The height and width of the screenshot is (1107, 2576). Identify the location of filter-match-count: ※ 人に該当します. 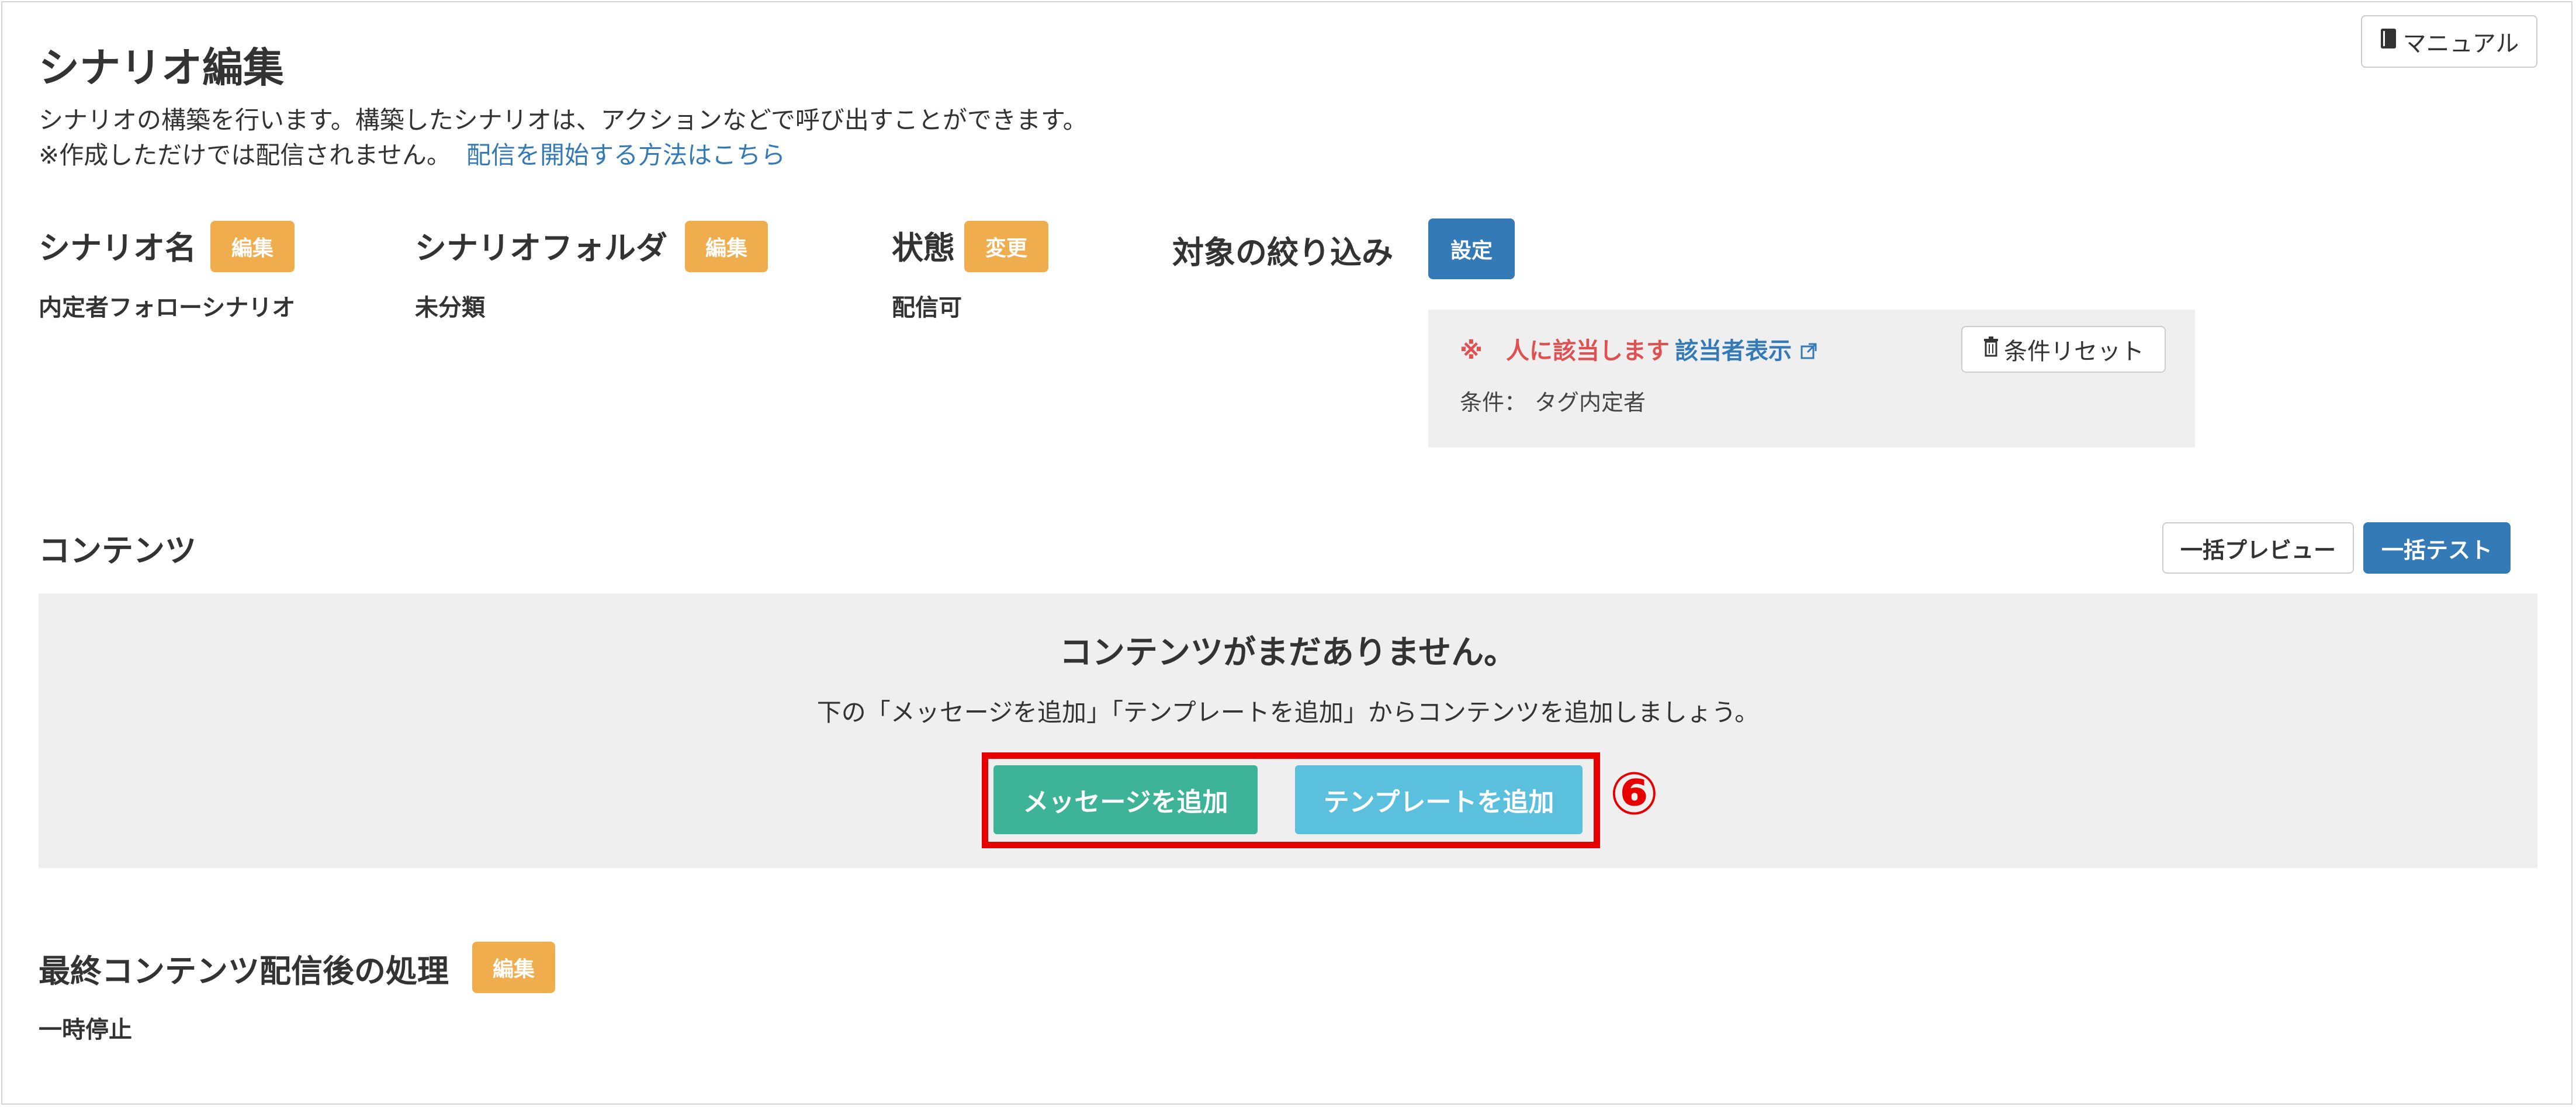
(1565, 351).